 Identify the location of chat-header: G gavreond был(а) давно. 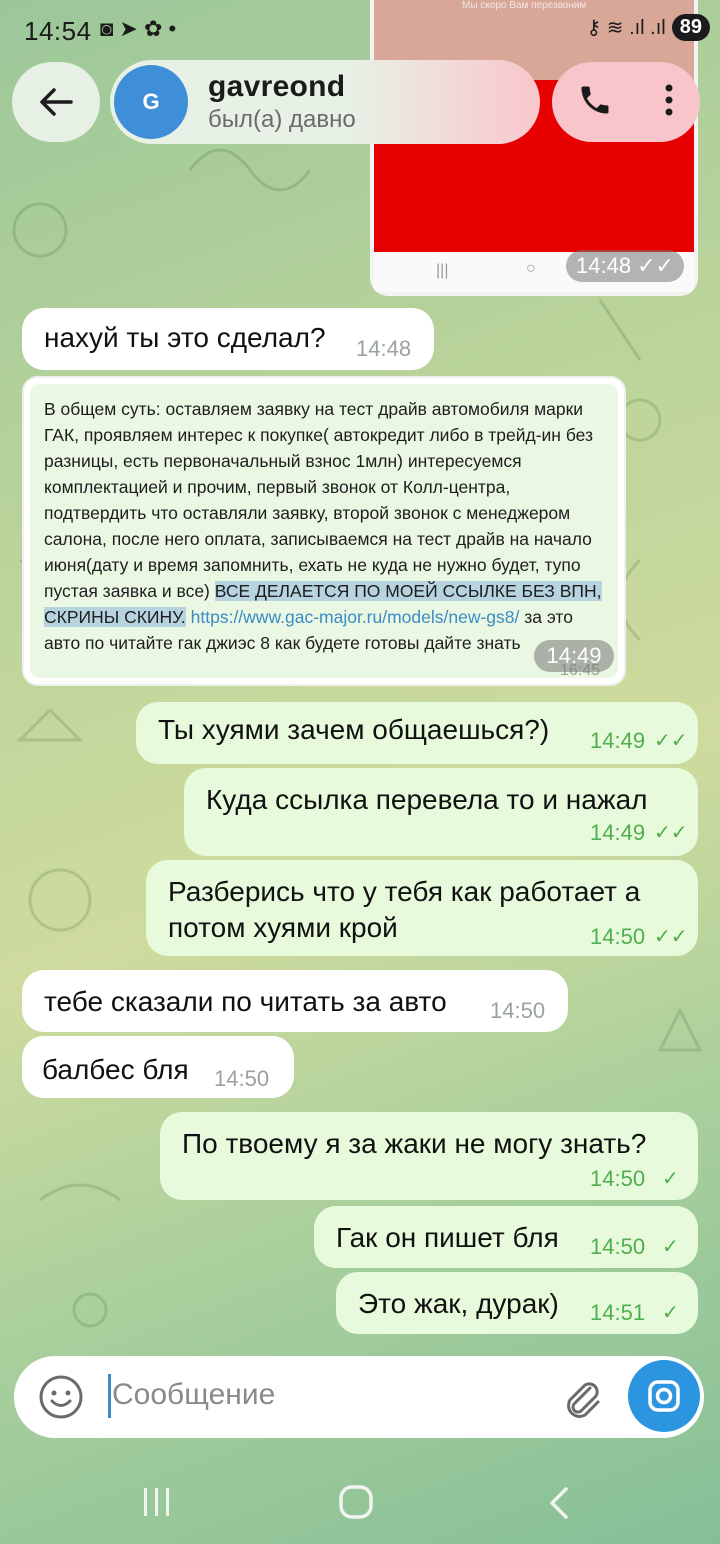
(325, 102).